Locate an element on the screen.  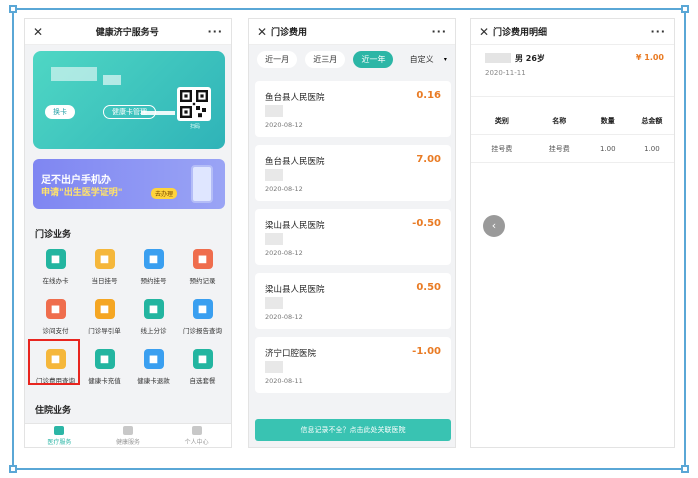
outpatient-item-label: 诊间支付 is located at coordinates (55, 331).